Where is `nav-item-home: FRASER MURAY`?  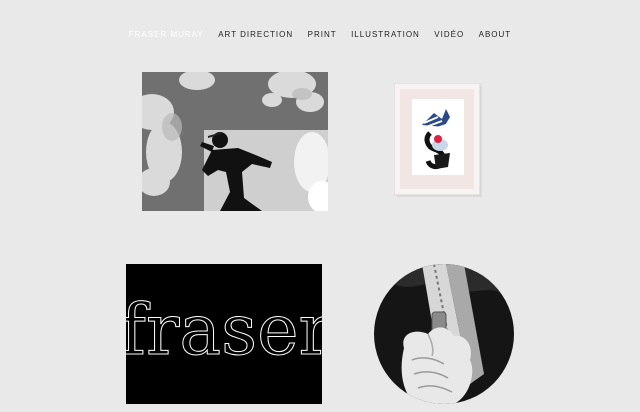 nav-item-home: FRASER MURAY is located at coordinates (166, 35).